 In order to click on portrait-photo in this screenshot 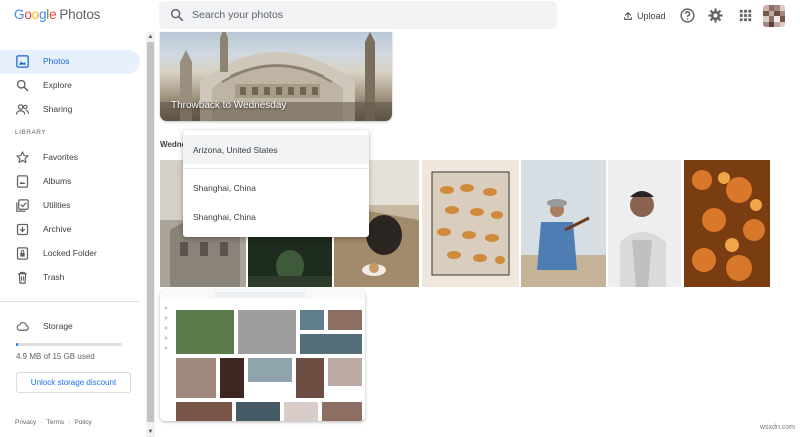, I will do `click(644, 223)`.